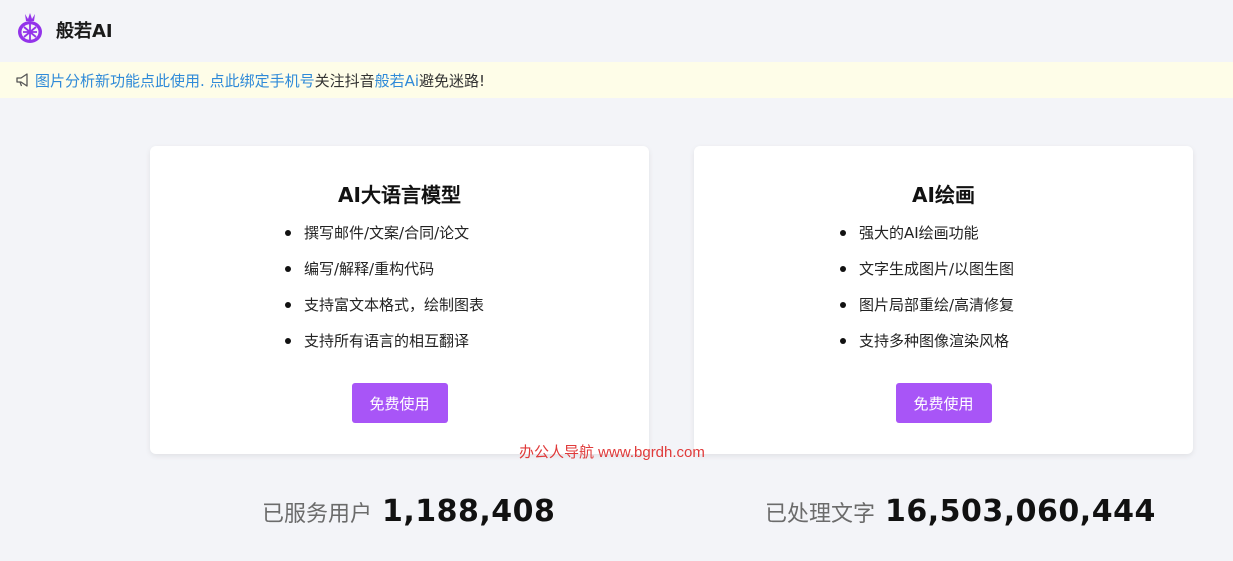 This screenshot has width=1233, height=561. What do you see at coordinates (616, 31) in the screenshot?
I see `top-bar: 般若AI` at bounding box center [616, 31].